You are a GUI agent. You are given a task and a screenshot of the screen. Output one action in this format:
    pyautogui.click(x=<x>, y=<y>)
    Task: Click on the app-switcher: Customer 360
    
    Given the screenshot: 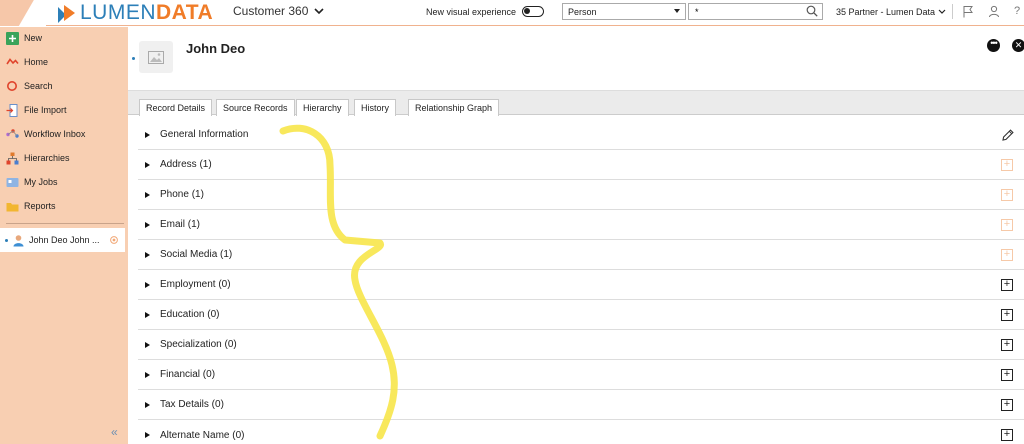 What is the action you would take?
    pyautogui.click(x=278, y=11)
    